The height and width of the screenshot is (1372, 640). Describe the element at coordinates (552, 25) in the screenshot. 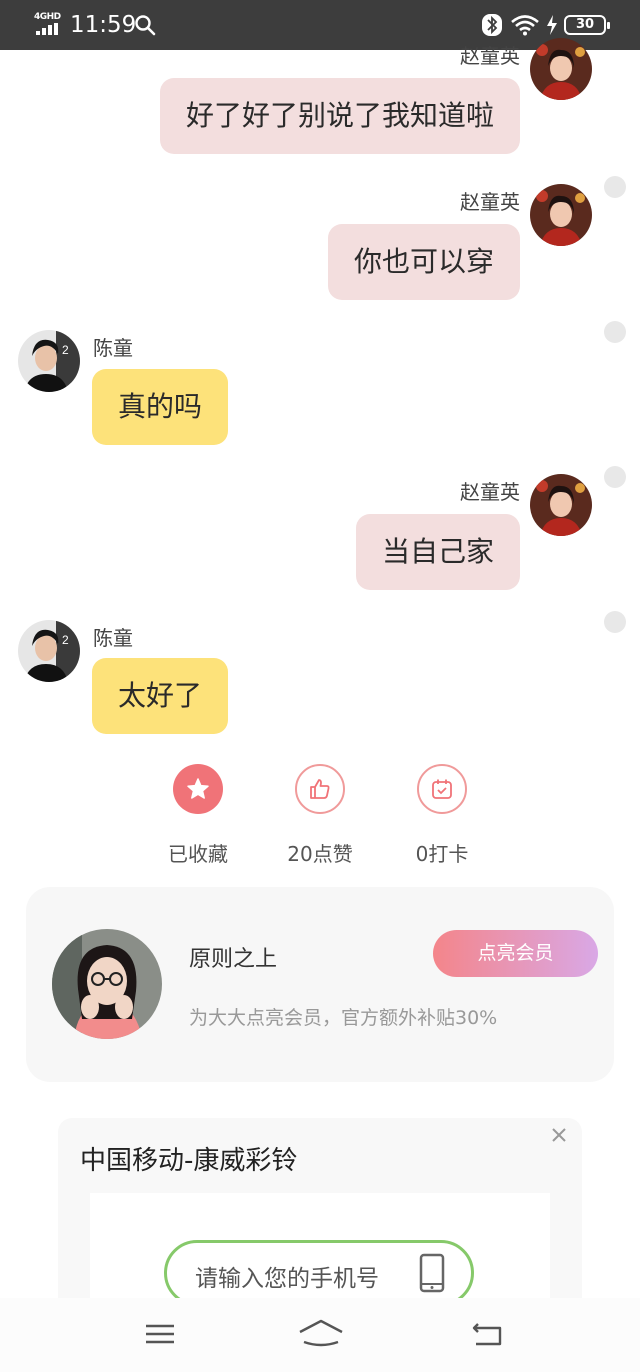

I see `charging-icon` at that location.